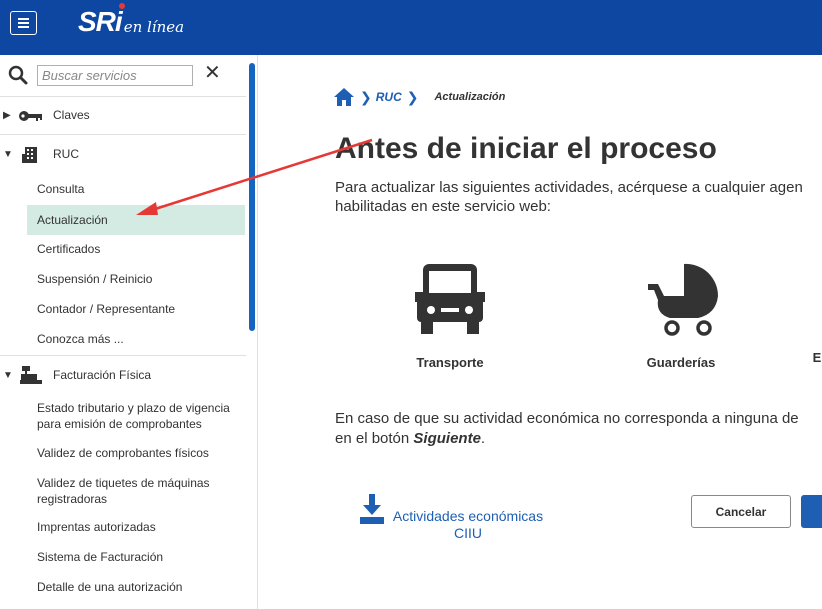  What do you see at coordinates (578, 439) in the screenshot?
I see `note-line: en el botón Siguiente.` at bounding box center [578, 439].